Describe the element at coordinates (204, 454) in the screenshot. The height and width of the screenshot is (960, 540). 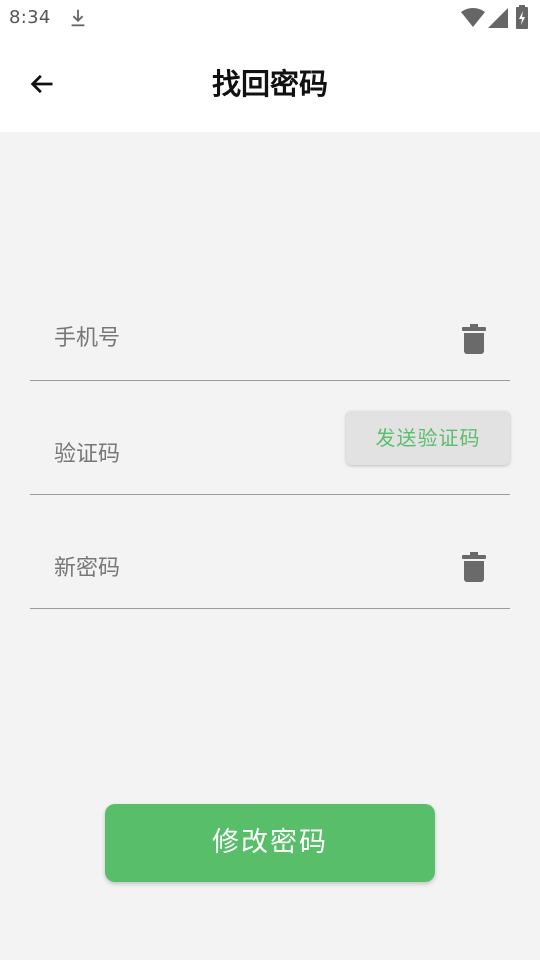
I see `verification-code-input` at that location.